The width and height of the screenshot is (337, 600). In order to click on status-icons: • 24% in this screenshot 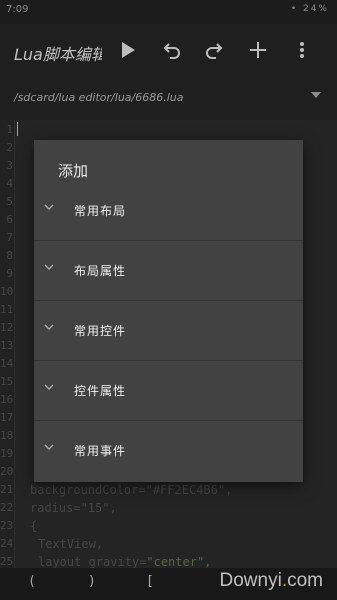, I will do `click(309, 9)`.